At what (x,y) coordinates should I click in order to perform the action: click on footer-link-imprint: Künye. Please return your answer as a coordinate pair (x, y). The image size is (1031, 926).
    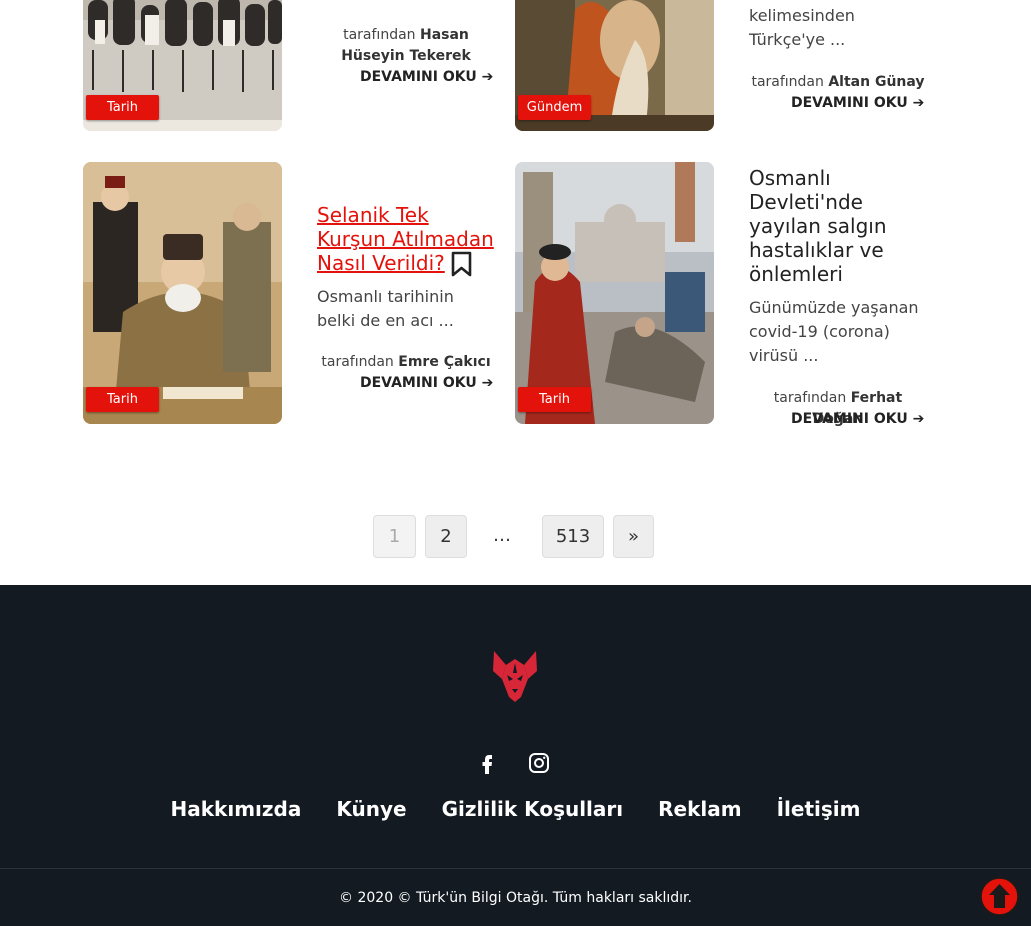
    Looking at the image, I should click on (371, 809).